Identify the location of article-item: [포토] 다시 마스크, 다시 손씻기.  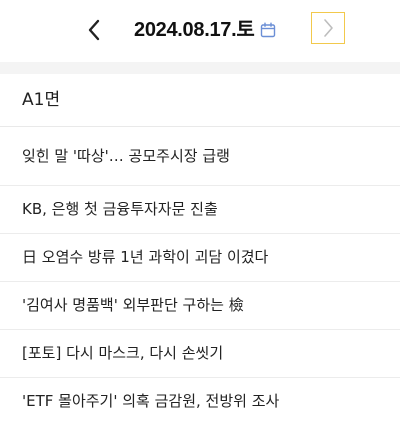
(200, 354).